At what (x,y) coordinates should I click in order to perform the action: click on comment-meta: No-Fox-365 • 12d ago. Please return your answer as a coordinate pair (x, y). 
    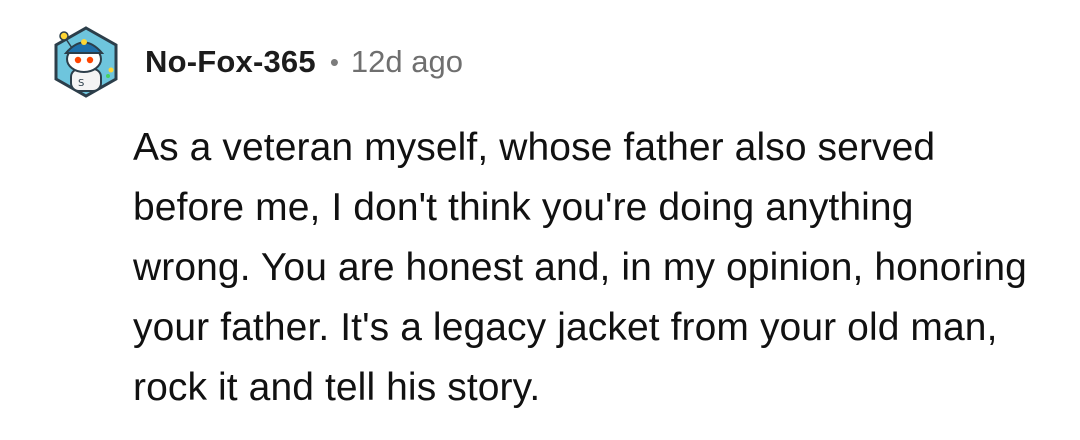
    Looking at the image, I should click on (304, 62).